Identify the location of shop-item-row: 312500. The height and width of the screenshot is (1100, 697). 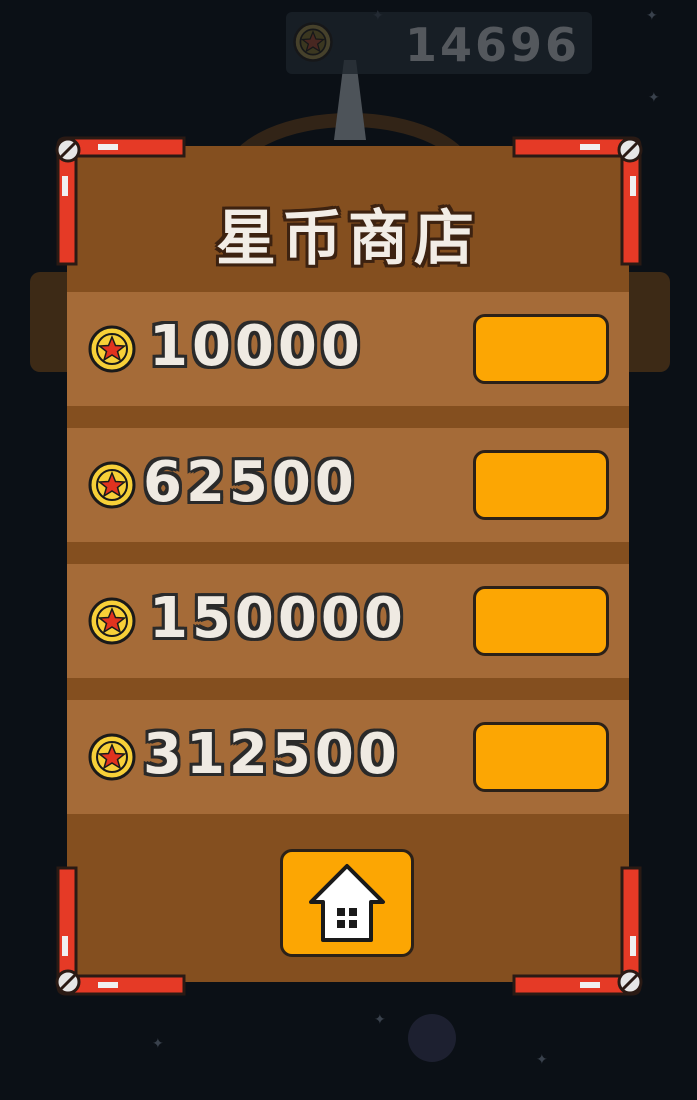
(348, 757).